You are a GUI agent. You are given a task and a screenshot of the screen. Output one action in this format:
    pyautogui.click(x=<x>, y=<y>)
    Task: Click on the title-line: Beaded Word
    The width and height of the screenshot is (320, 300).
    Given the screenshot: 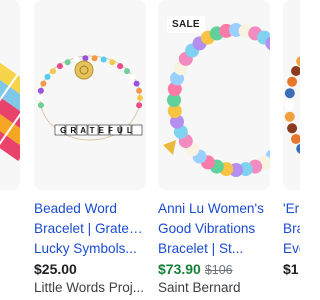 What is the action you would take?
    pyautogui.click(x=75, y=208)
    